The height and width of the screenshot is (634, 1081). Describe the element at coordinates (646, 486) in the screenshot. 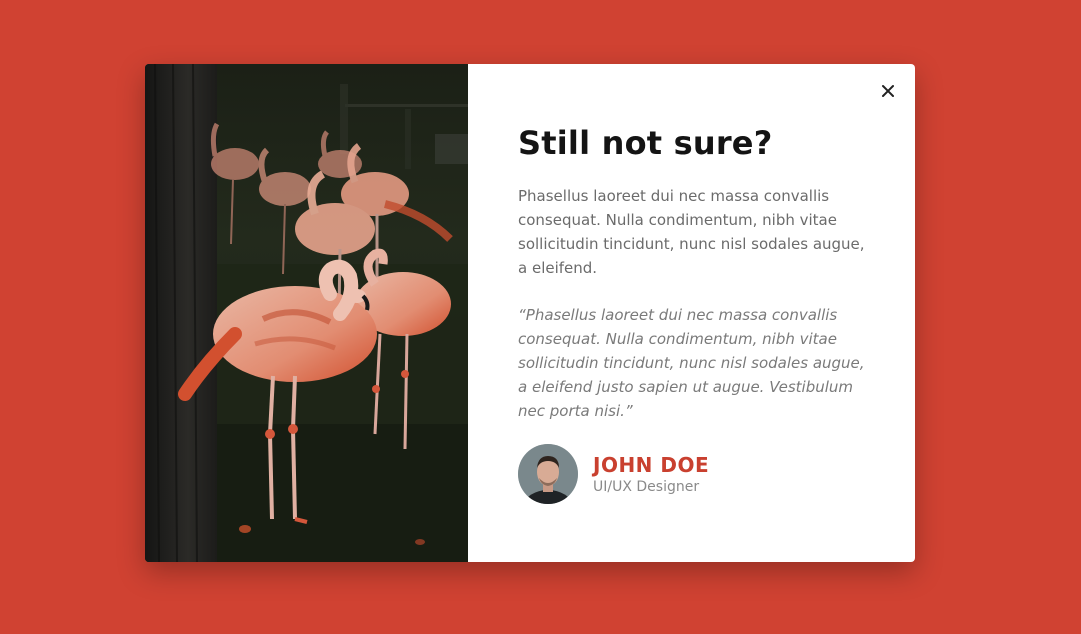

I see `author-role: UI/UX Designer` at that location.